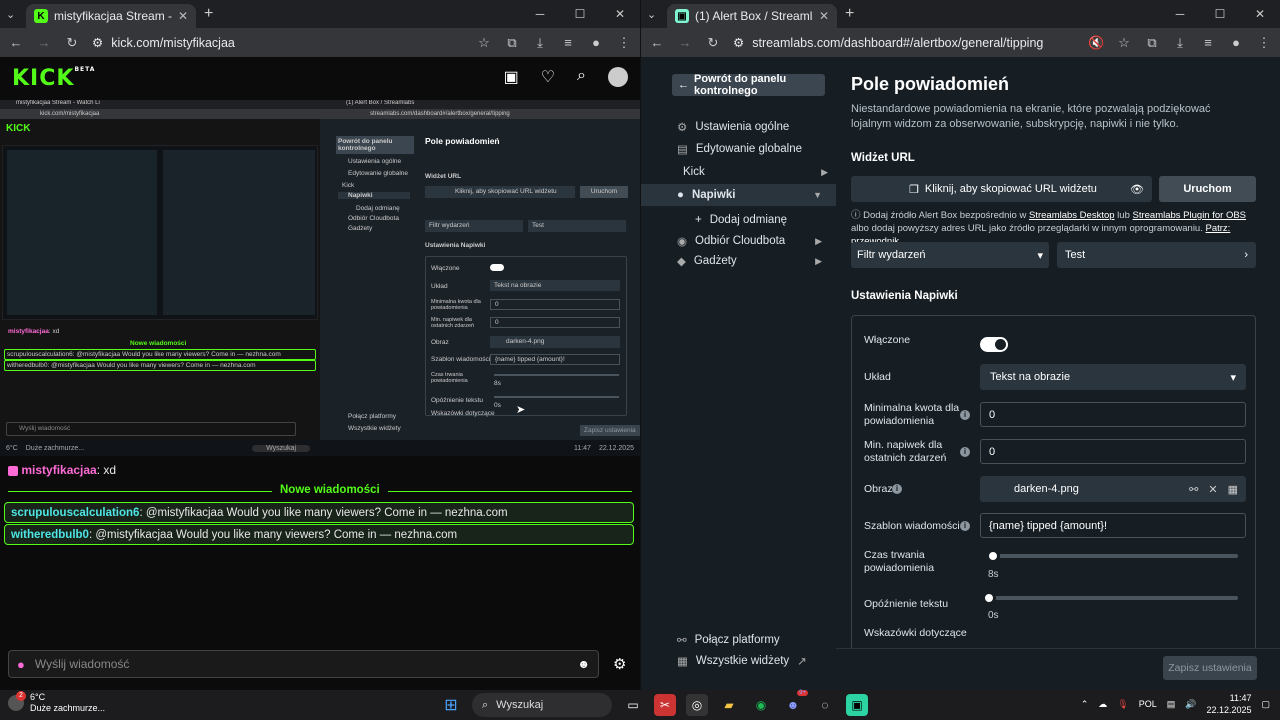 The image size is (1280, 720). What do you see at coordinates (1072, 215) in the screenshot?
I see `streamlabs-desktop-link: Streamlabs Desktop` at bounding box center [1072, 215].